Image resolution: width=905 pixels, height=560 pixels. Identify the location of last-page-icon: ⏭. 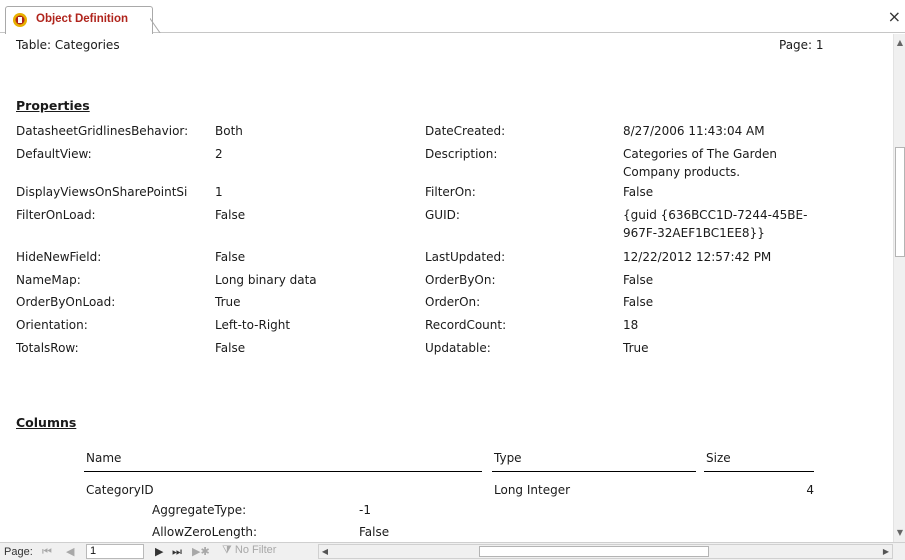
(177, 552).